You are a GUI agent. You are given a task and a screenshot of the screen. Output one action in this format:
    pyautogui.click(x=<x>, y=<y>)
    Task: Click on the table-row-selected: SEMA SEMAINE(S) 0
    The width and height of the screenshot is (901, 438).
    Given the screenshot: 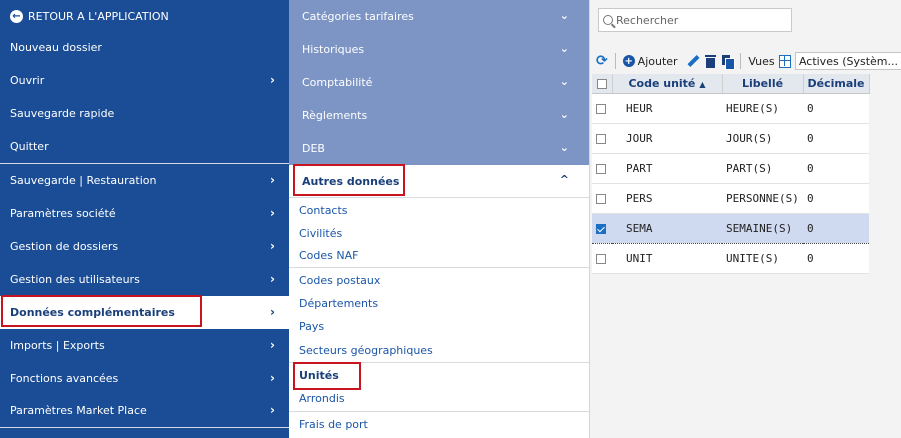 What is the action you would take?
    pyautogui.click(x=730, y=228)
    